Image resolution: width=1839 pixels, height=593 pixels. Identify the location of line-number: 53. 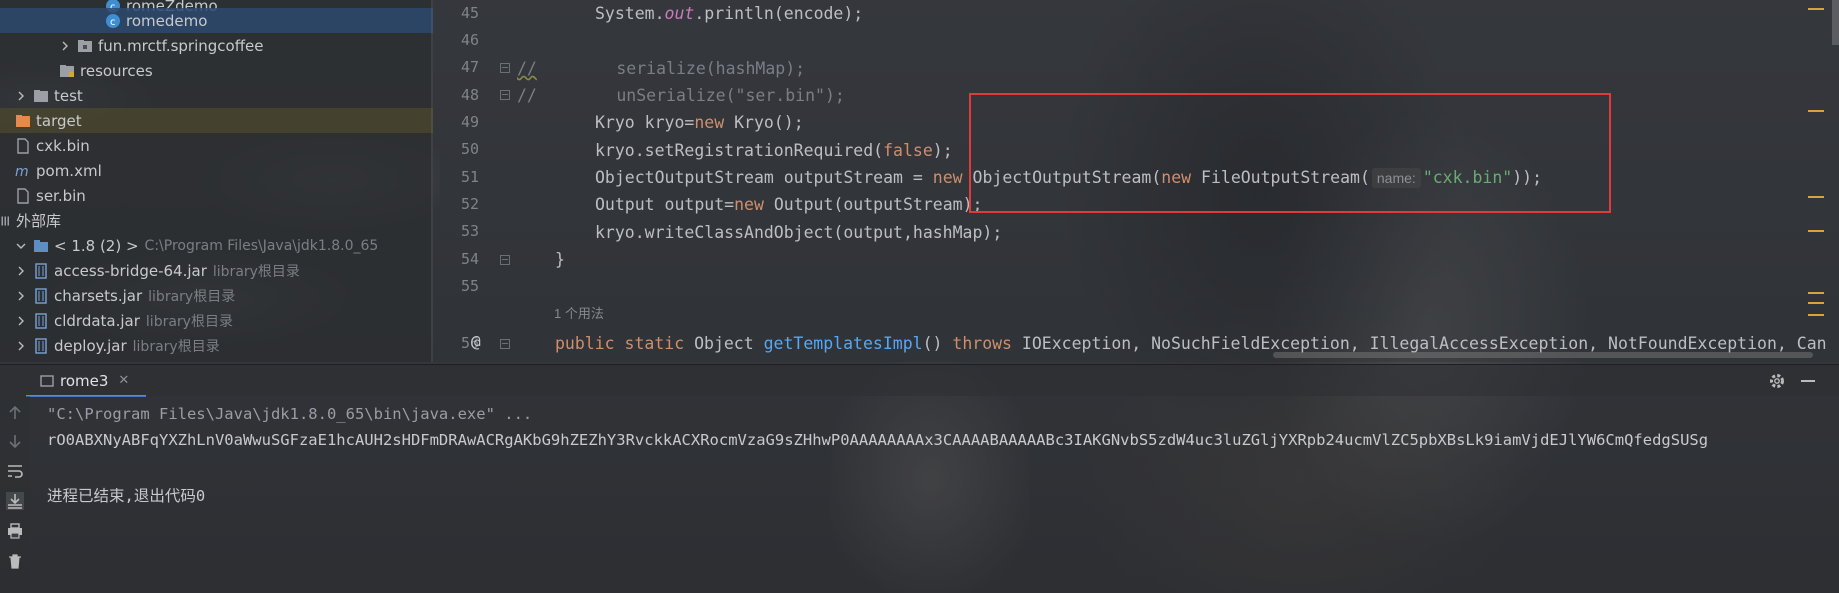
(469, 231).